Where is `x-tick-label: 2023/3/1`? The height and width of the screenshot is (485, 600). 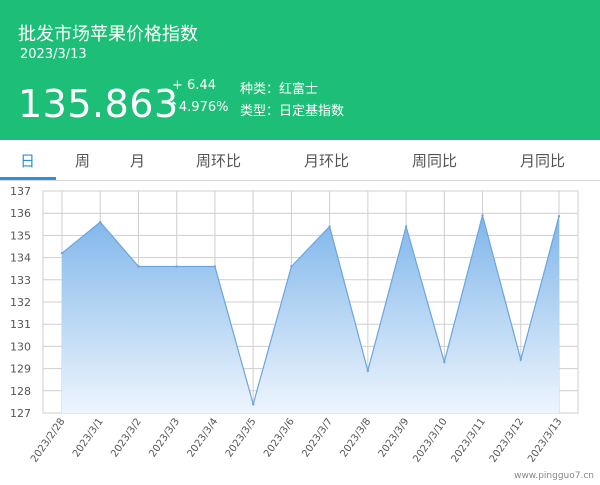 x-tick-label: 2023/3/1 is located at coordinates (88, 437).